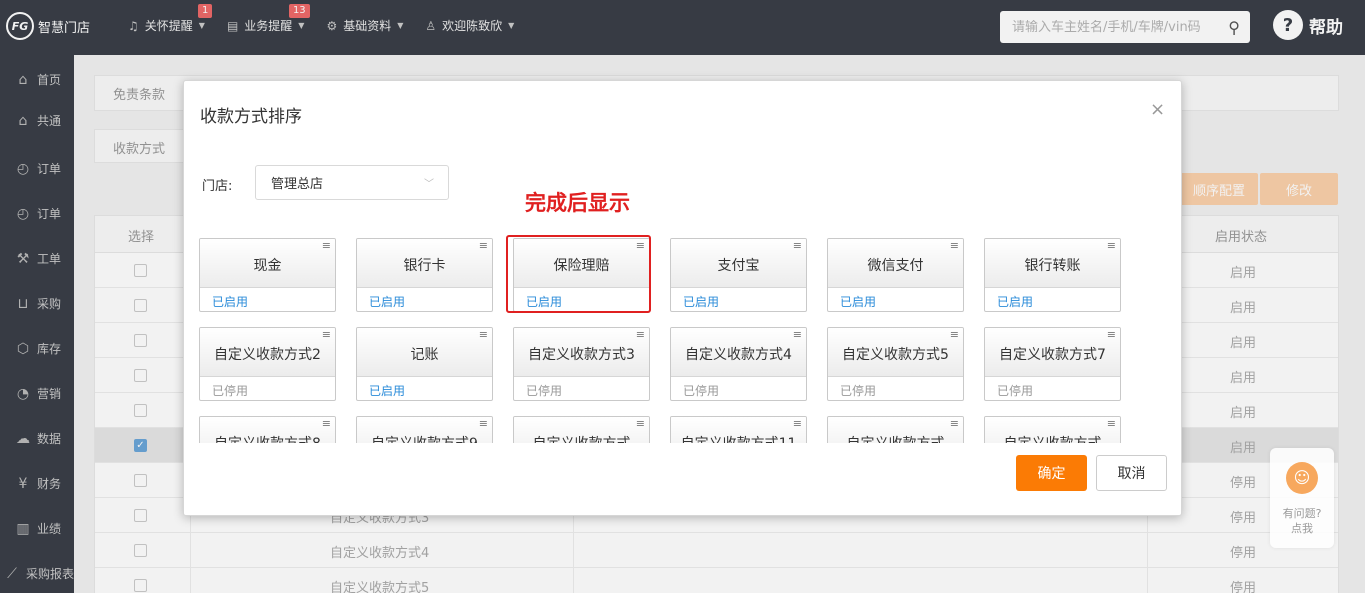  I want to click on close-icon: ×, so click(1157, 109).